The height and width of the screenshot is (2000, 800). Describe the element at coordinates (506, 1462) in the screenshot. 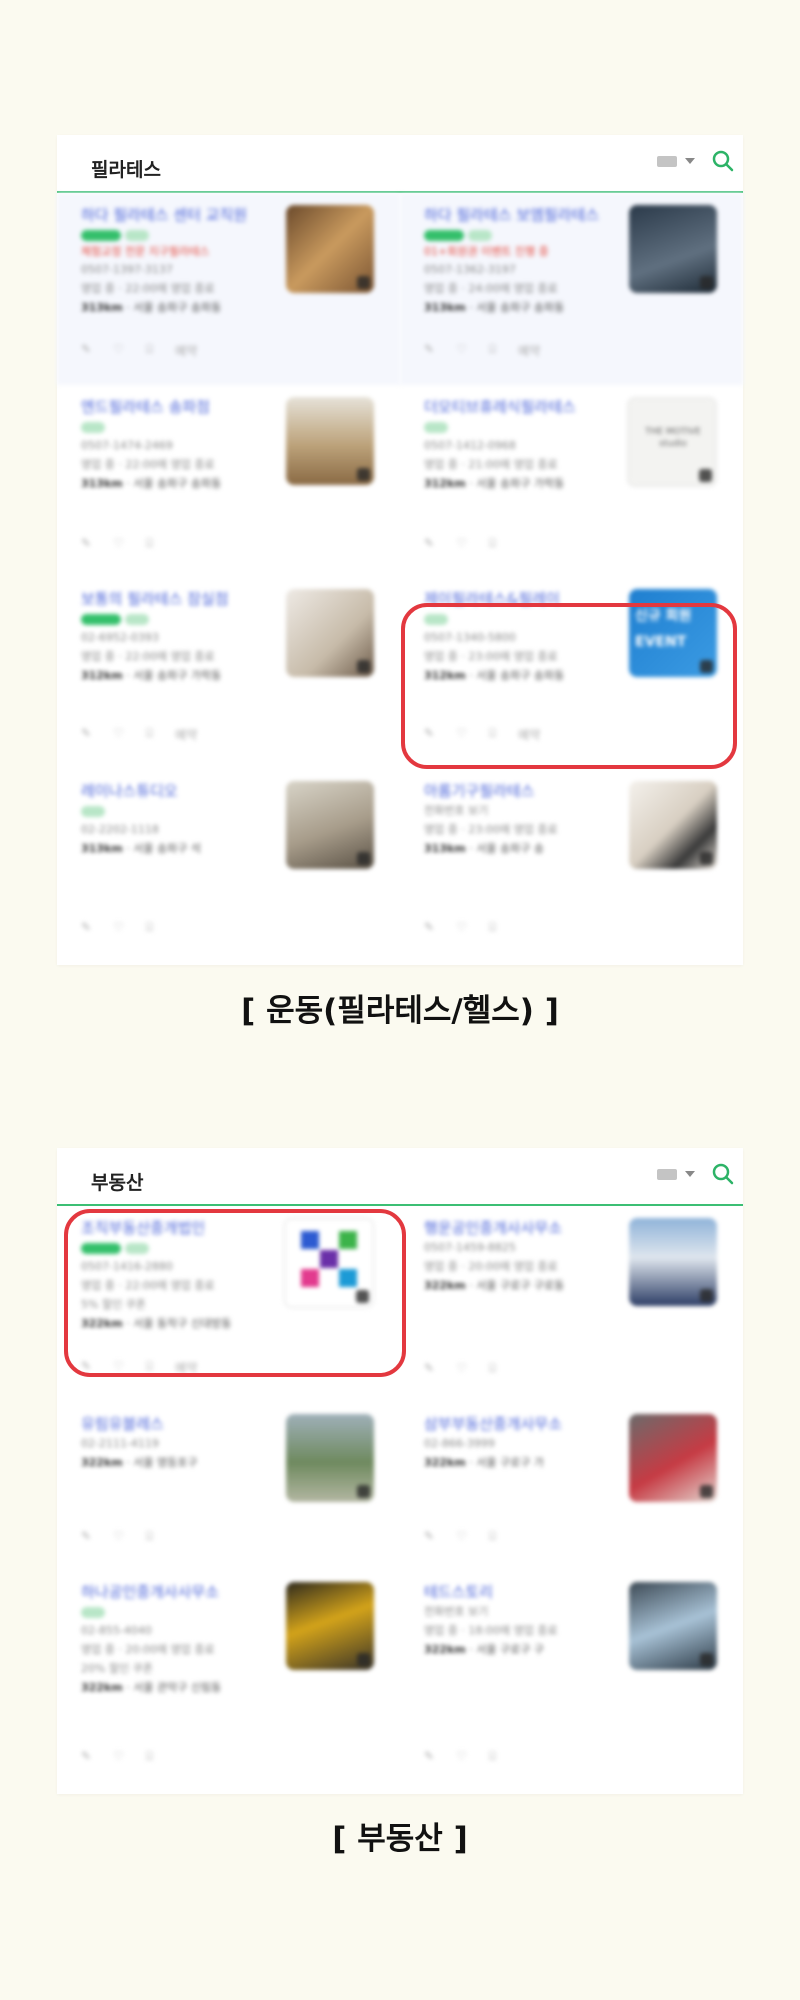

I see `address-text: · 서울 구로구 가` at that location.